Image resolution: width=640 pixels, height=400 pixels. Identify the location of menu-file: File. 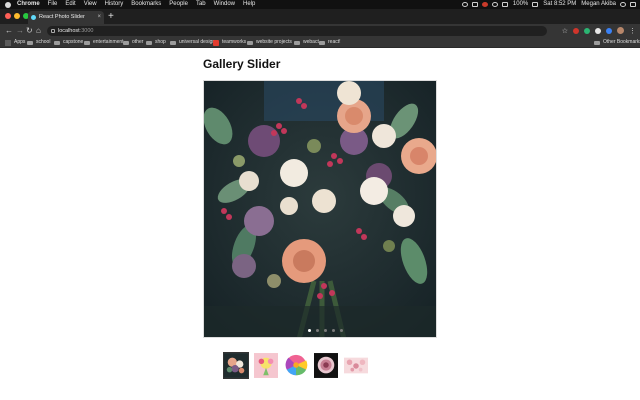
(53, 4).